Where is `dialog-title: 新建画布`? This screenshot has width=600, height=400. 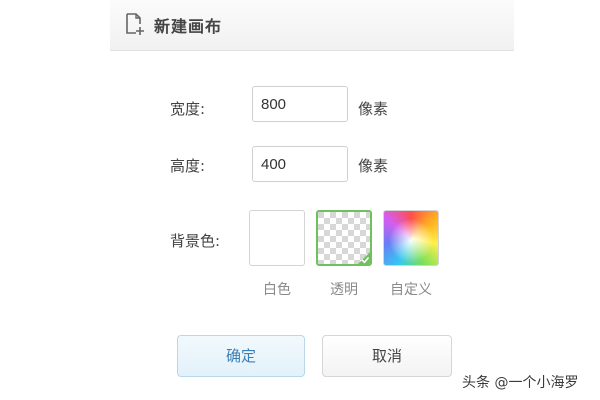
dialog-title: 新建画布 is located at coordinates (188, 26).